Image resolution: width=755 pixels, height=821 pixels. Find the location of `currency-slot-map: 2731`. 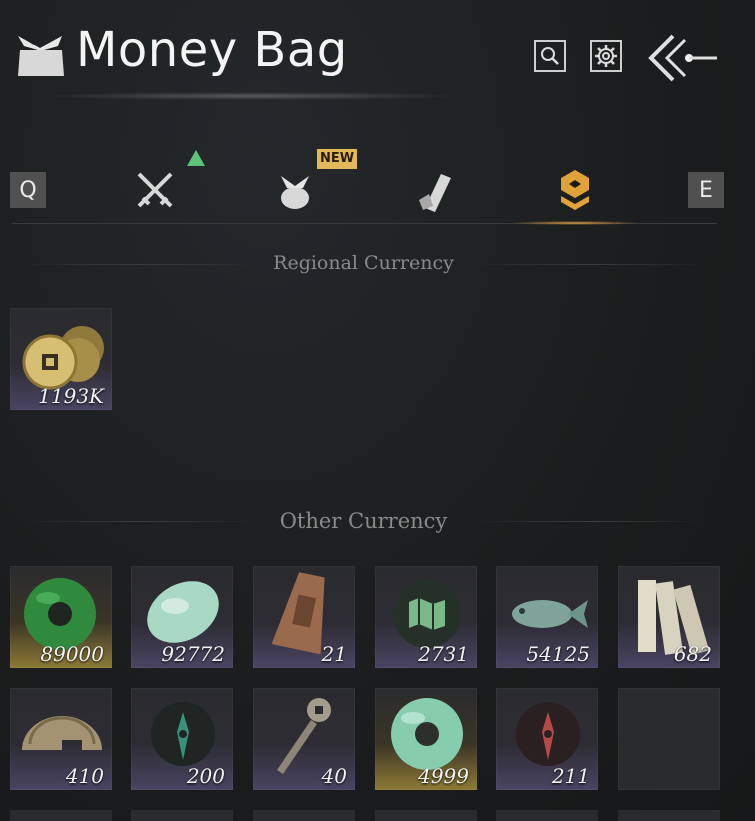

currency-slot-map: 2731 is located at coordinates (426, 617).